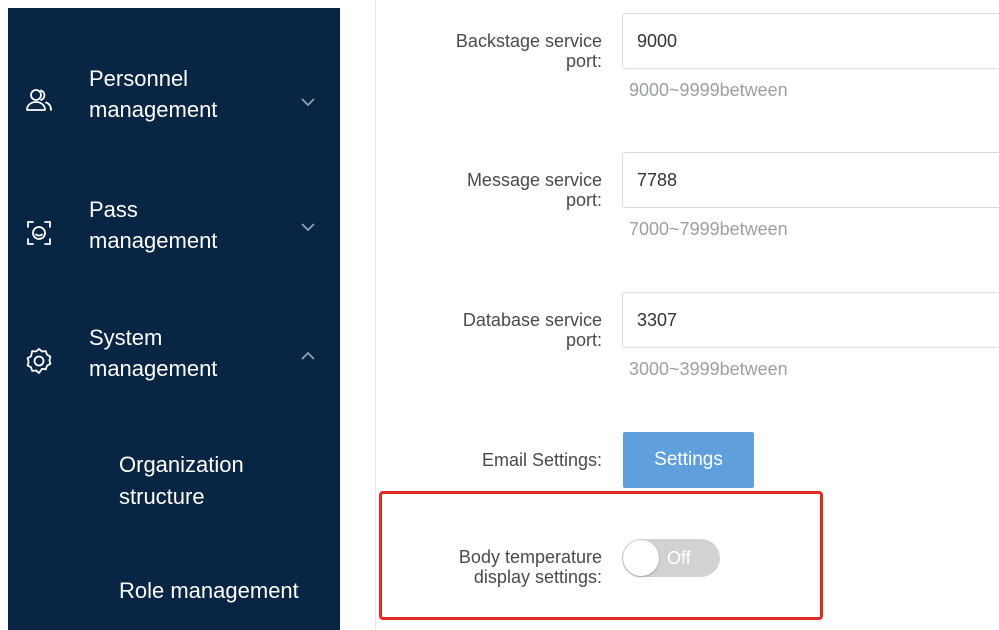  What do you see at coordinates (358, 315) in the screenshot?
I see `content-gutter` at bounding box center [358, 315].